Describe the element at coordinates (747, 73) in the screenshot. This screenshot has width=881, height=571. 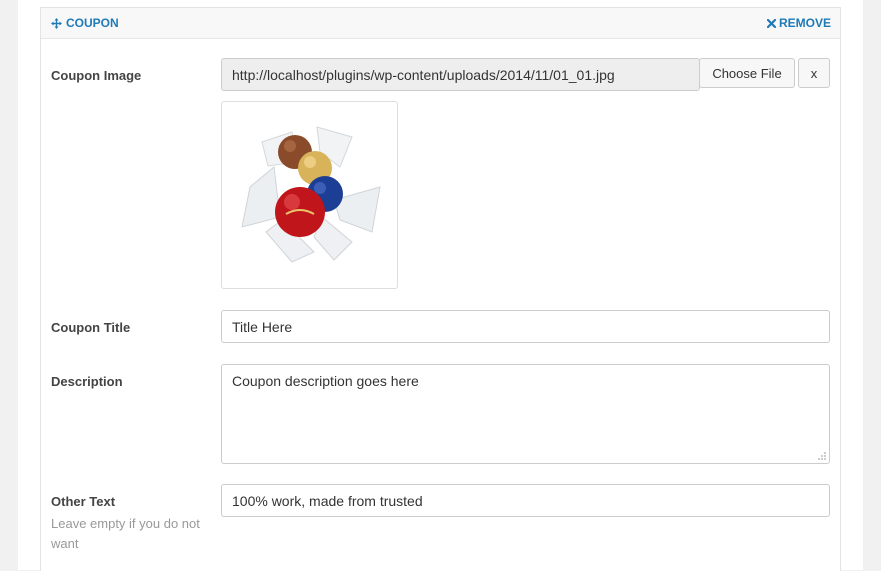
I see `choose-file-button: Choose File` at that location.